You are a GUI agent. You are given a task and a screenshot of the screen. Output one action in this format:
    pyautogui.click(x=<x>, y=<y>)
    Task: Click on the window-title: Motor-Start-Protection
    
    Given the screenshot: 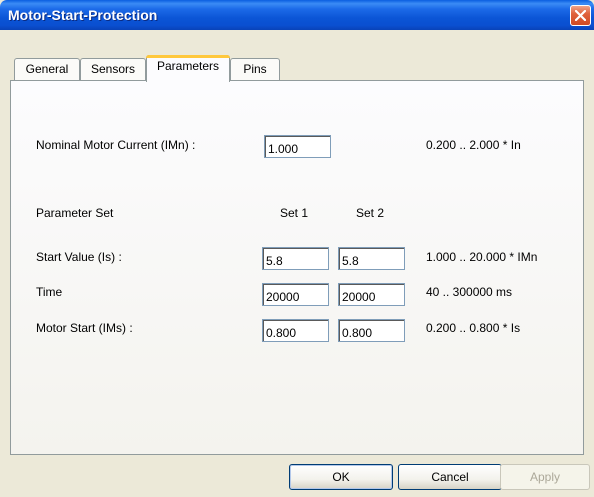 What is the action you would take?
    pyautogui.click(x=83, y=15)
    